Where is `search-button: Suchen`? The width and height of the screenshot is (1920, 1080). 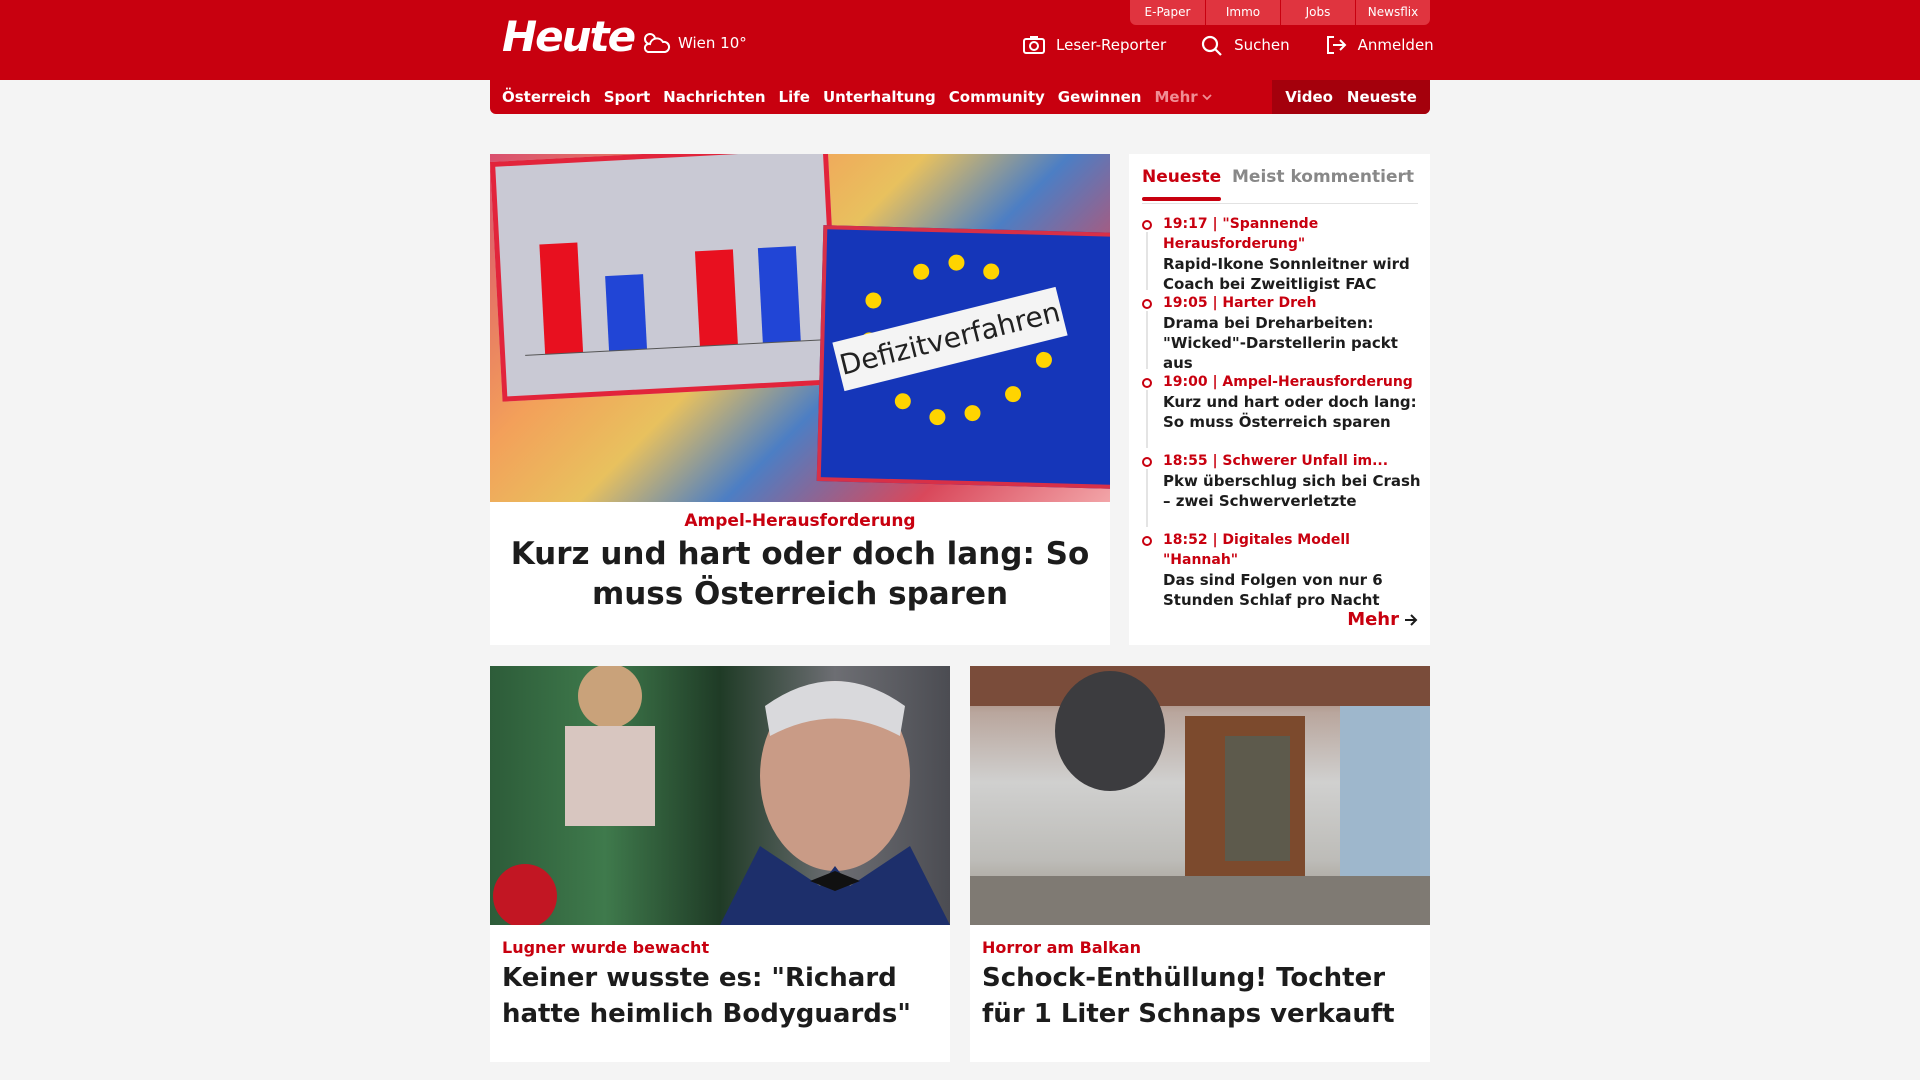 search-button: Suchen is located at coordinates (1245, 45).